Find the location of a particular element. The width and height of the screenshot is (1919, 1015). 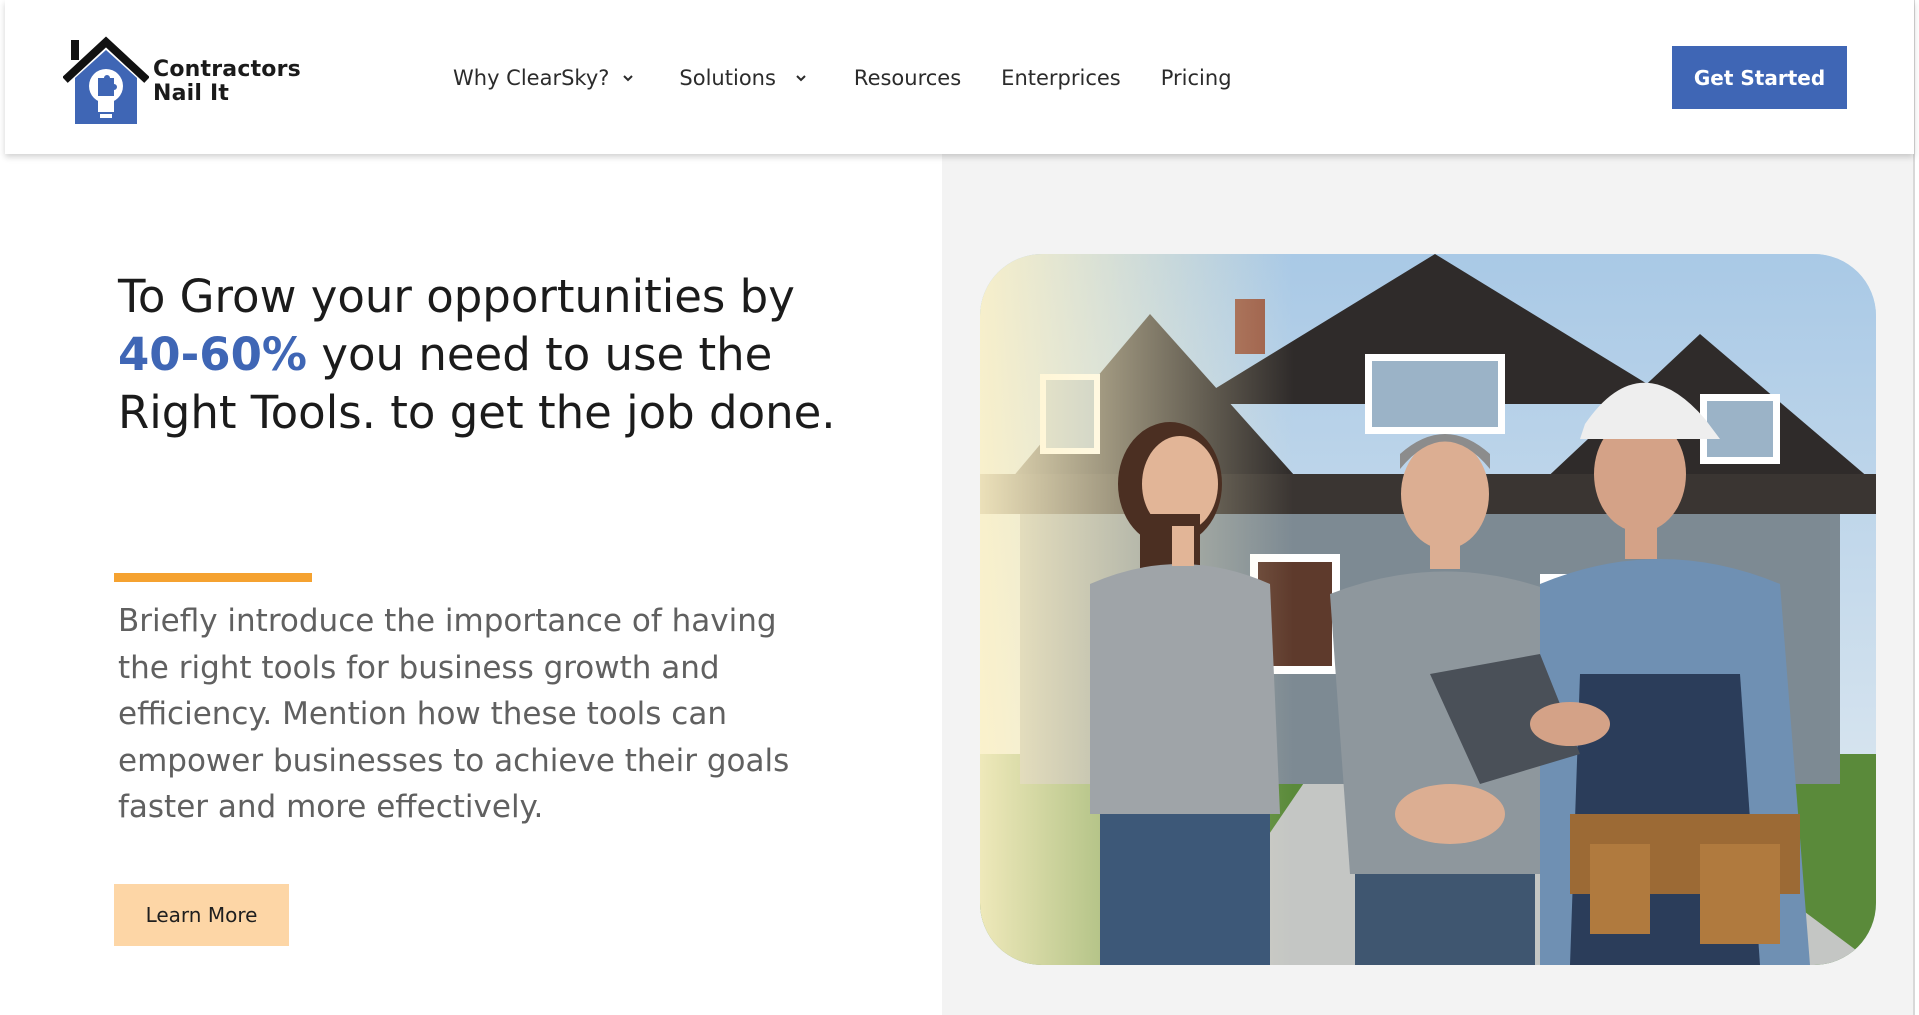

nav-item-solutions: Solutions is located at coordinates (743, 78).